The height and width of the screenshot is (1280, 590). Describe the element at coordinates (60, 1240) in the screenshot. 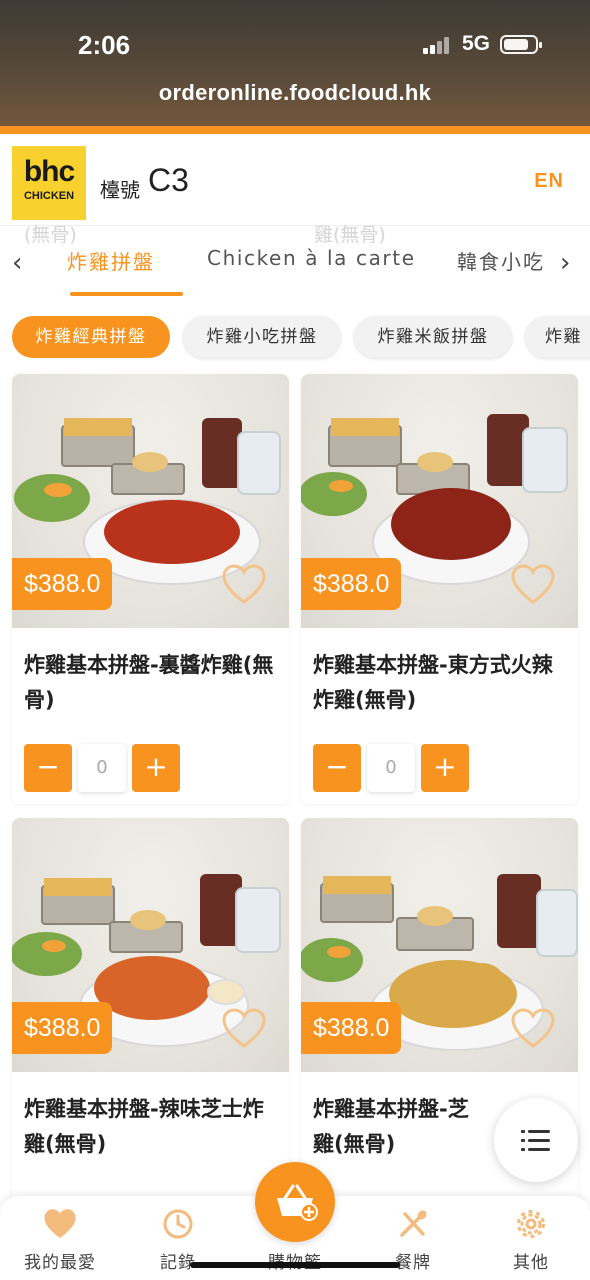

I see `nav-favorites: 我的最愛` at that location.